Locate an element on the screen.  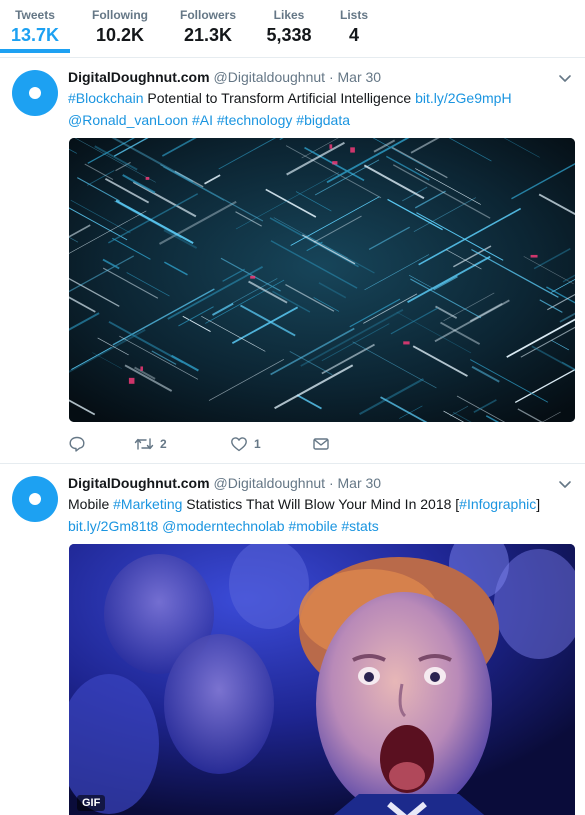
stat-label: Following is located at coordinates (120, 15).